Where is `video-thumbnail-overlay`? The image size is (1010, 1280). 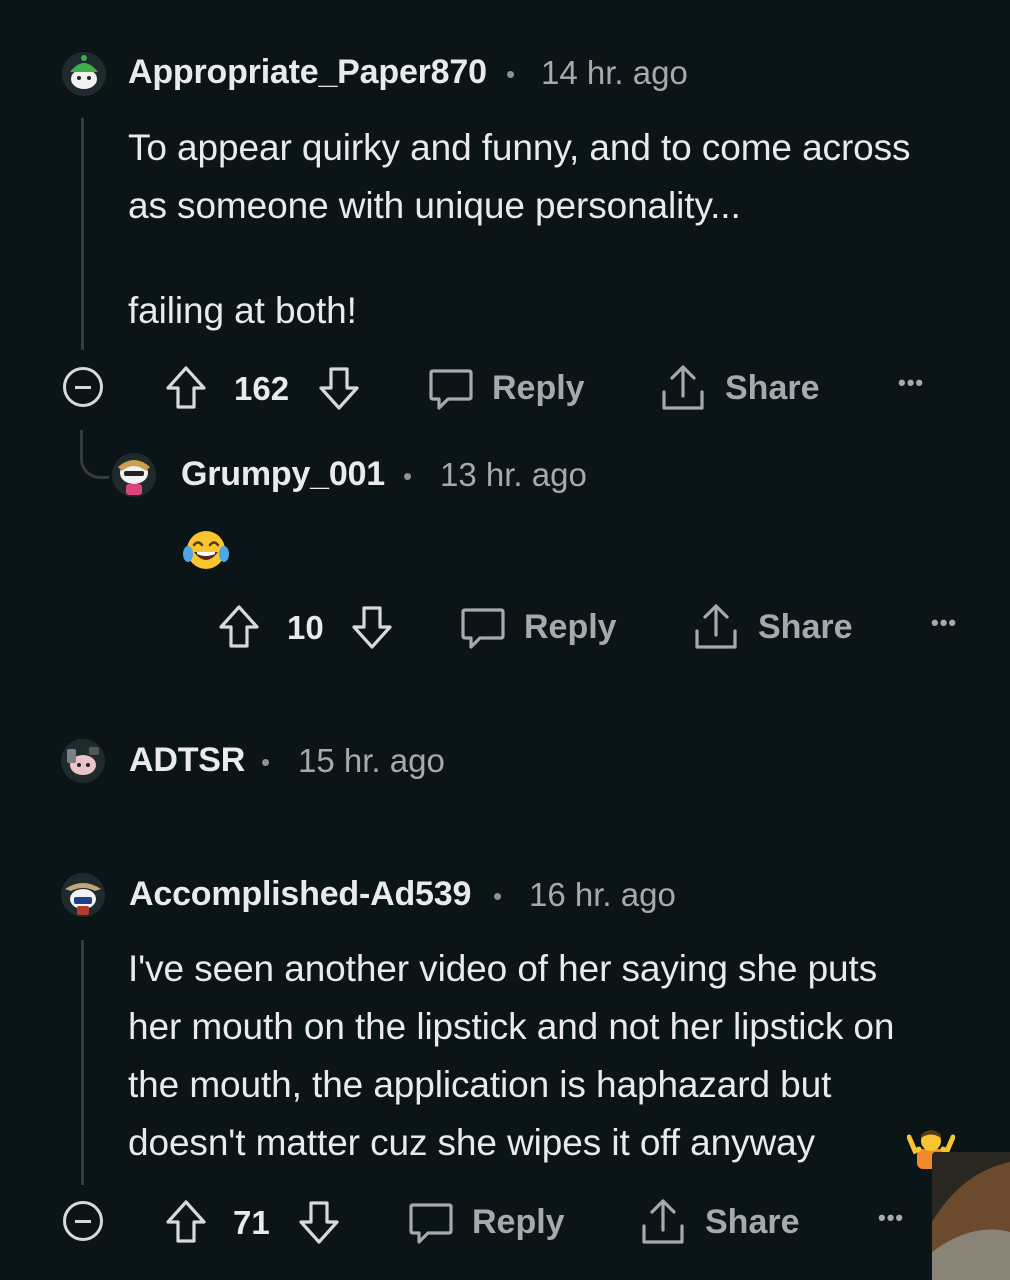 video-thumbnail-overlay is located at coordinates (971, 1216).